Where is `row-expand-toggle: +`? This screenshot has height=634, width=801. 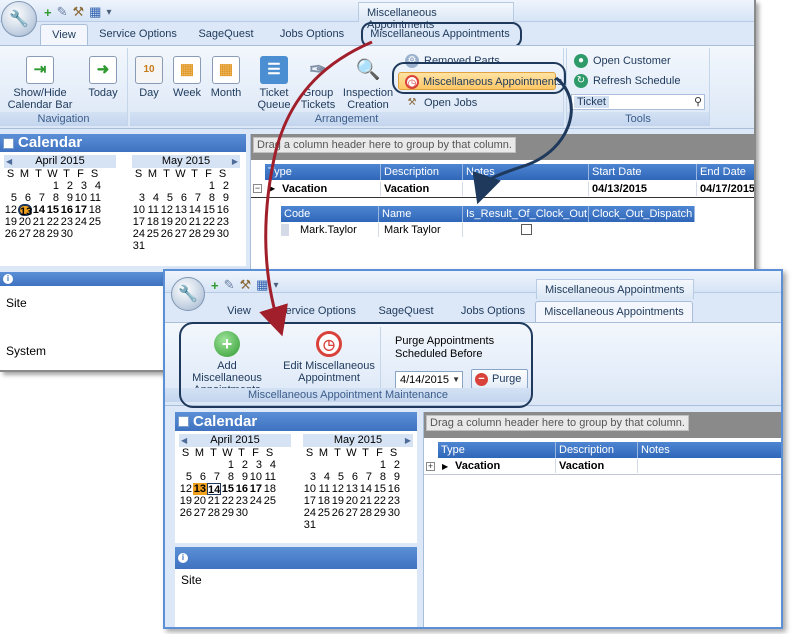 row-expand-toggle: + is located at coordinates (430, 466).